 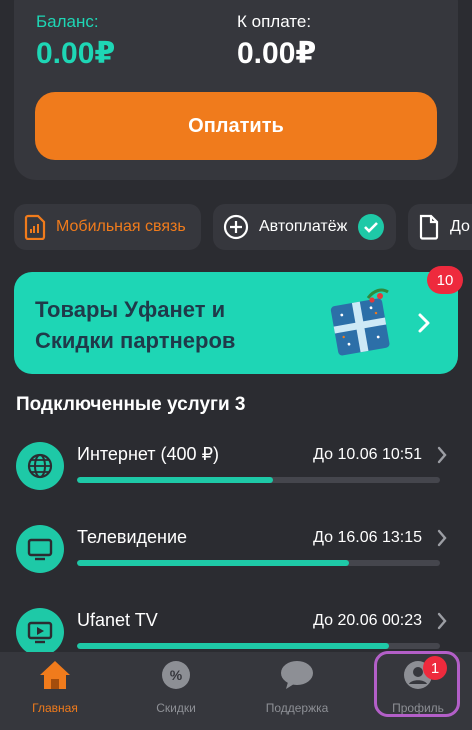 What do you see at coordinates (429, 227) in the screenshot?
I see `document-icon` at bounding box center [429, 227].